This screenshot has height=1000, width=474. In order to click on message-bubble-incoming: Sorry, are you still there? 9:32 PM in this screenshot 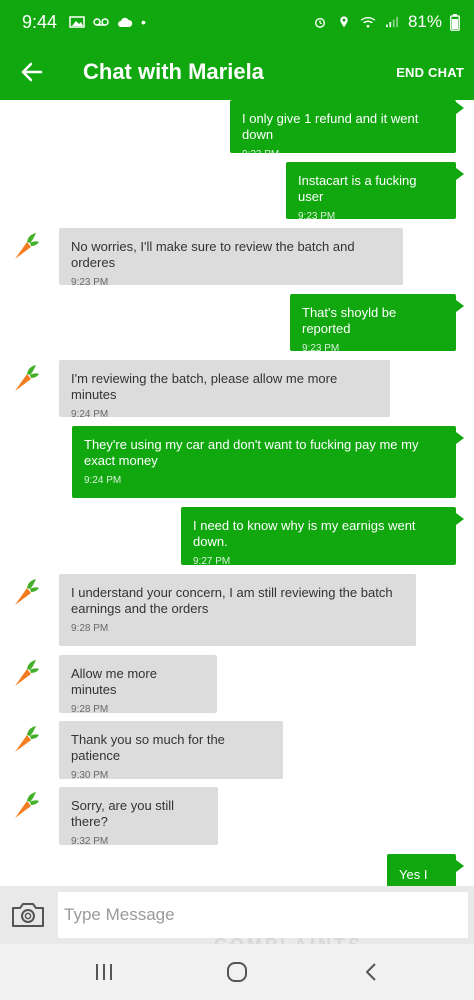, I will do `click(138, 817)`.